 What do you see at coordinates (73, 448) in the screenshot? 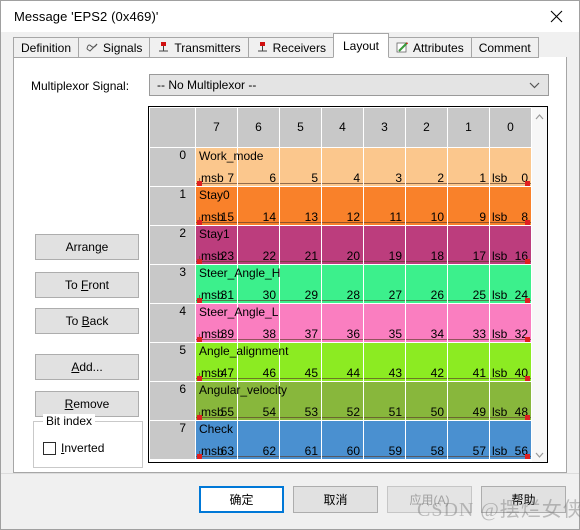
I see `inverted-checkbox-row: Inverted` at bounding box center [73, 448].